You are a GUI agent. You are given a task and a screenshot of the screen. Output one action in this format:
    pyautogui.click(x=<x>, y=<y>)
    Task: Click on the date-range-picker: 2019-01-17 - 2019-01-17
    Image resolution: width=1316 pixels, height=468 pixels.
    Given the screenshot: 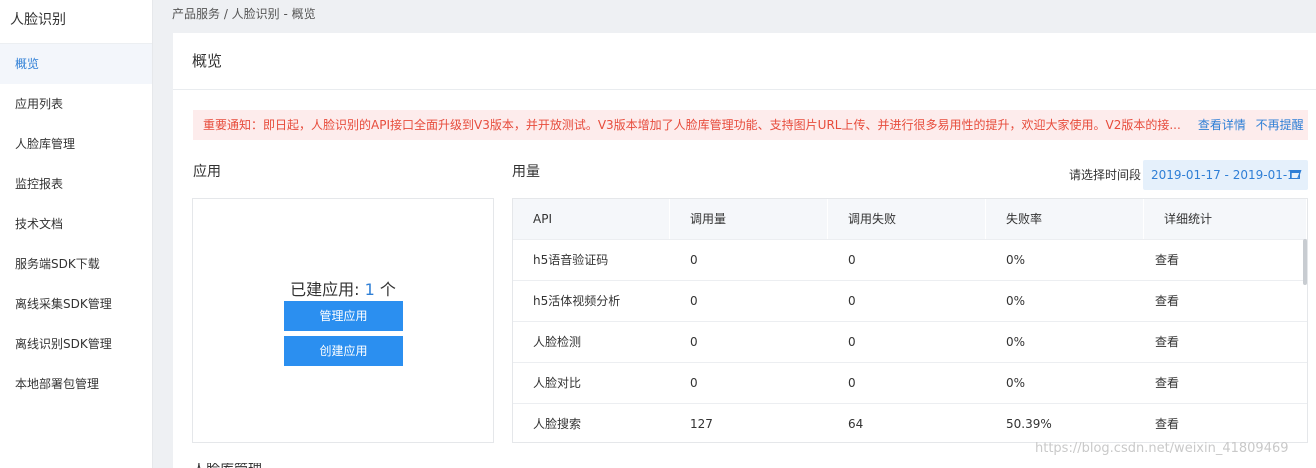 What is the action you would take?
    pyautogui.click(x=1225, y=175)
    